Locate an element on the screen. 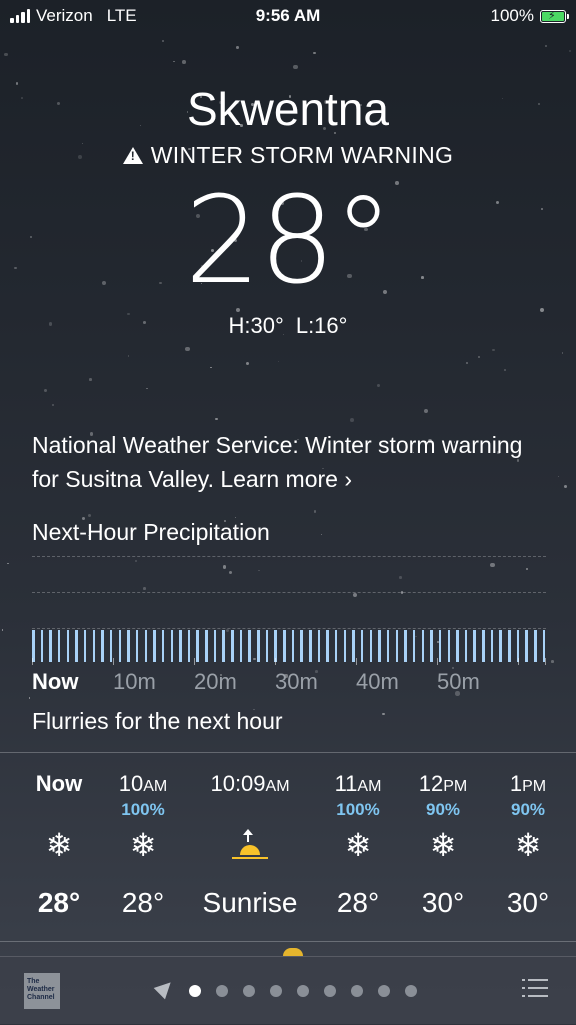 This screenshot has height=1025, width=576. hour-item: Now ❄ 28° is located at coordinates (59, 847).